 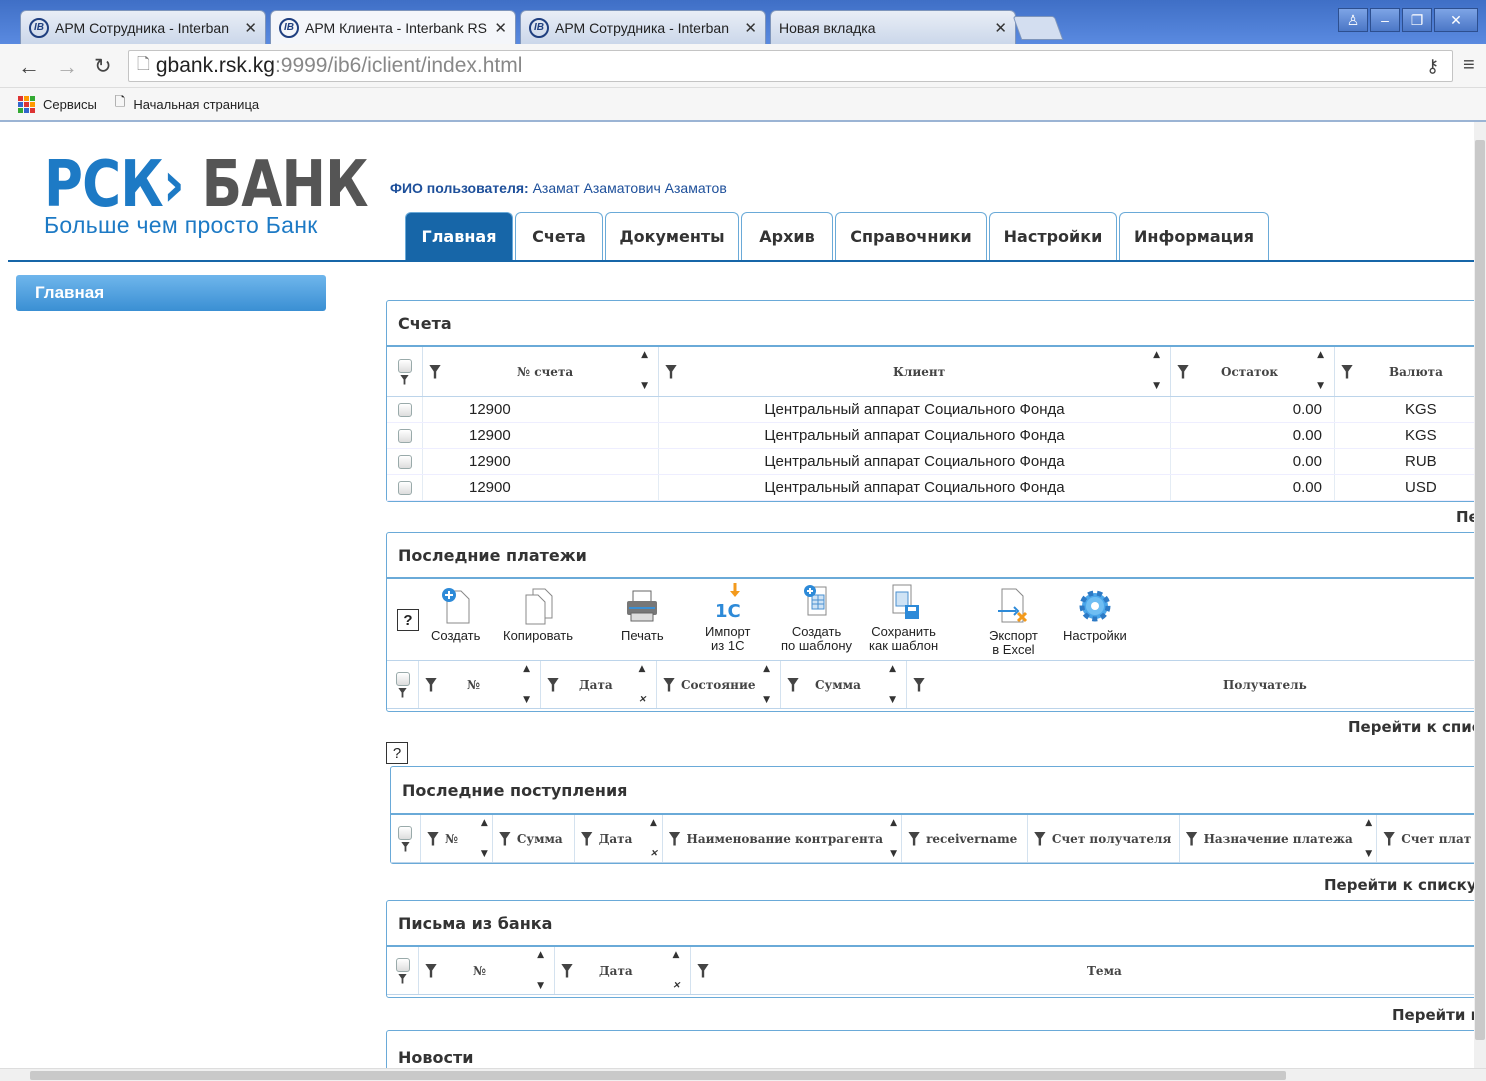 I want to click on settings-button: Настройки, so click(x=1095, y=615).